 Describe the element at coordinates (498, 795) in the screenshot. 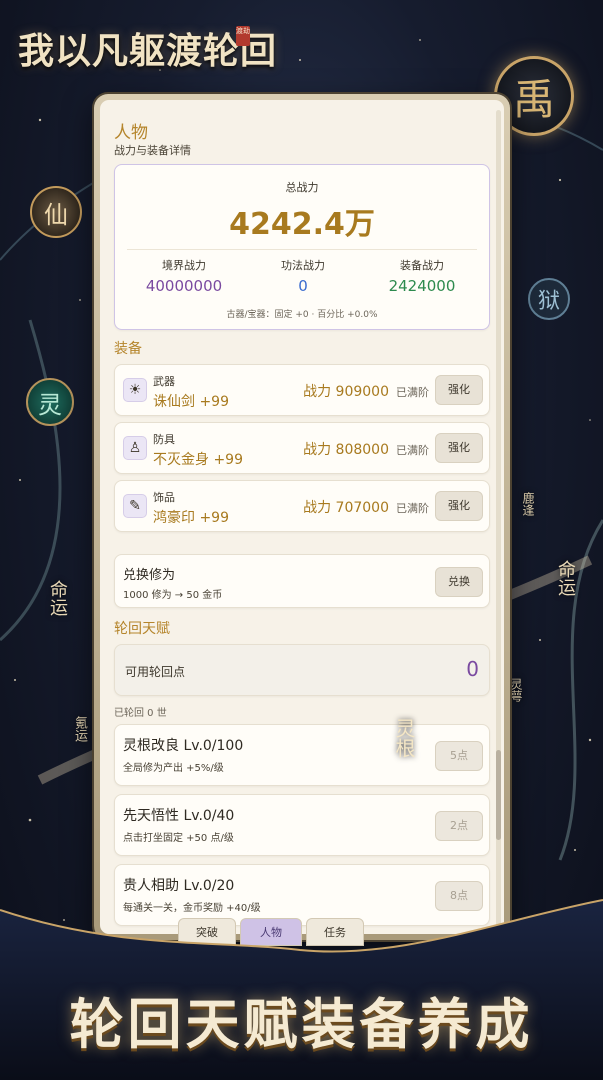

I see `scrollbar-thumb` at that location.